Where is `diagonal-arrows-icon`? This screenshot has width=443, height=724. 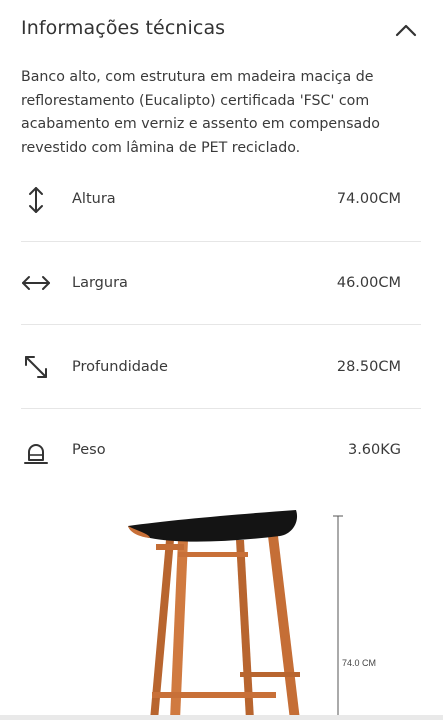 diagonal-arrows-icon is located at coordinates (36, 367).